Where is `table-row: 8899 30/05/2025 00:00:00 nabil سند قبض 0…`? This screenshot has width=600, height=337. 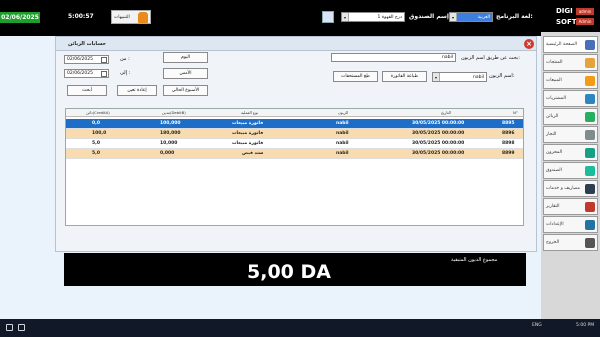
table-row: 8899 30/05/2025 00:00:00 nabil سند قبض 0… is located at coordinates (294, 154).